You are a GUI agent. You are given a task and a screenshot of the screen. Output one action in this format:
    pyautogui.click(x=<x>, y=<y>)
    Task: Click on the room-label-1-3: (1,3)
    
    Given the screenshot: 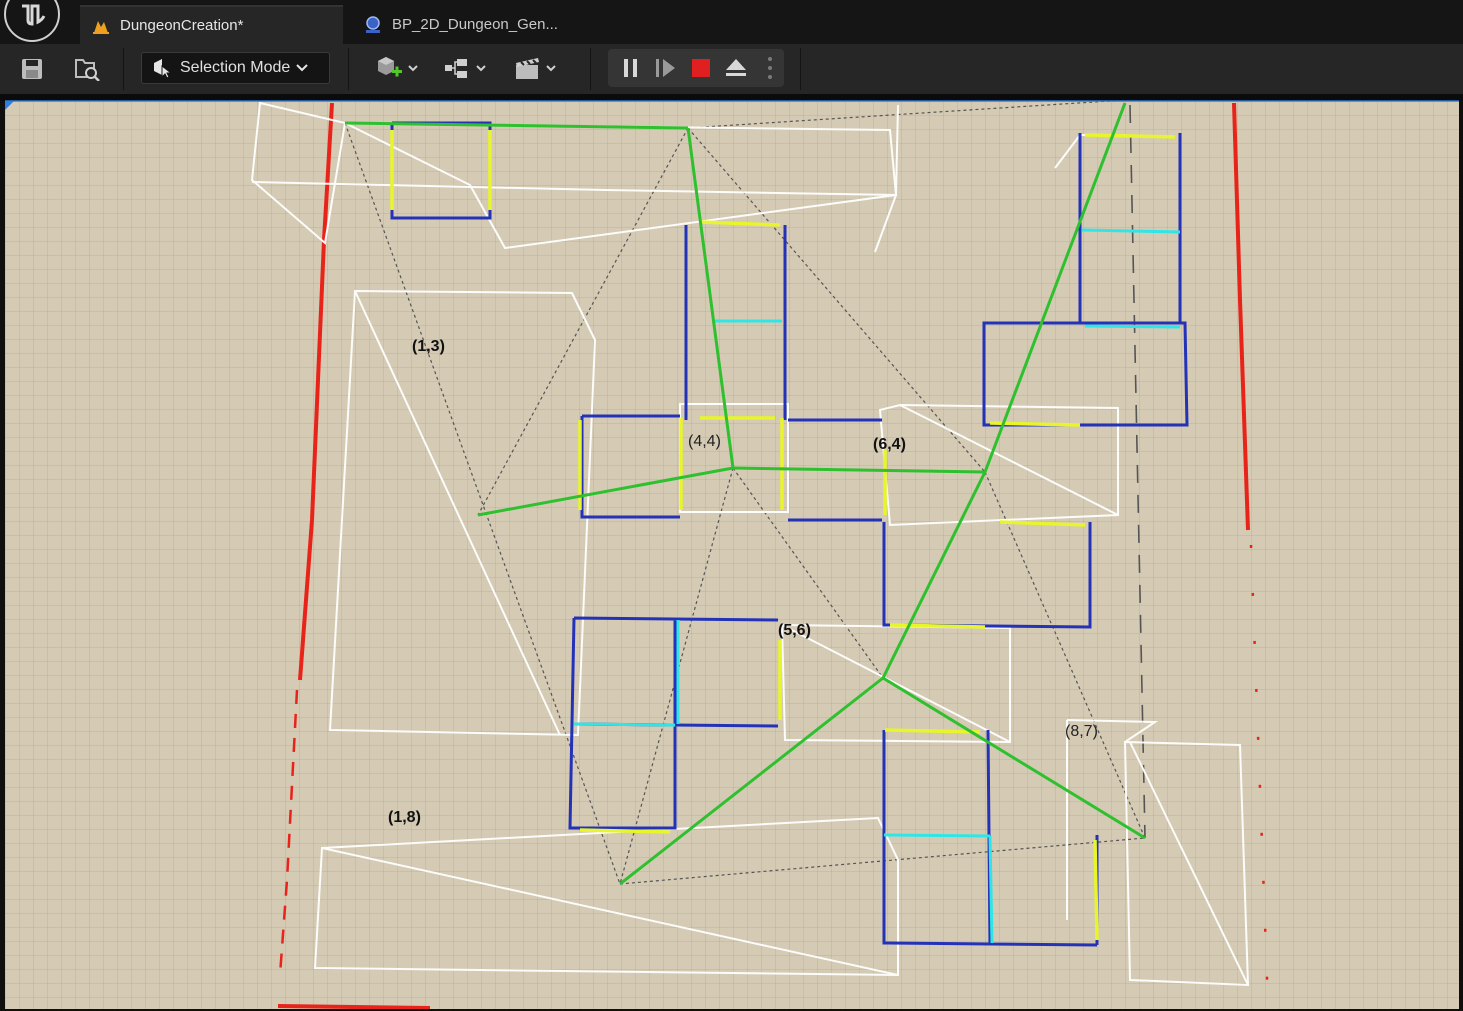 What is the action you would take?
    pyautogui.click(x=428, y=346)
    